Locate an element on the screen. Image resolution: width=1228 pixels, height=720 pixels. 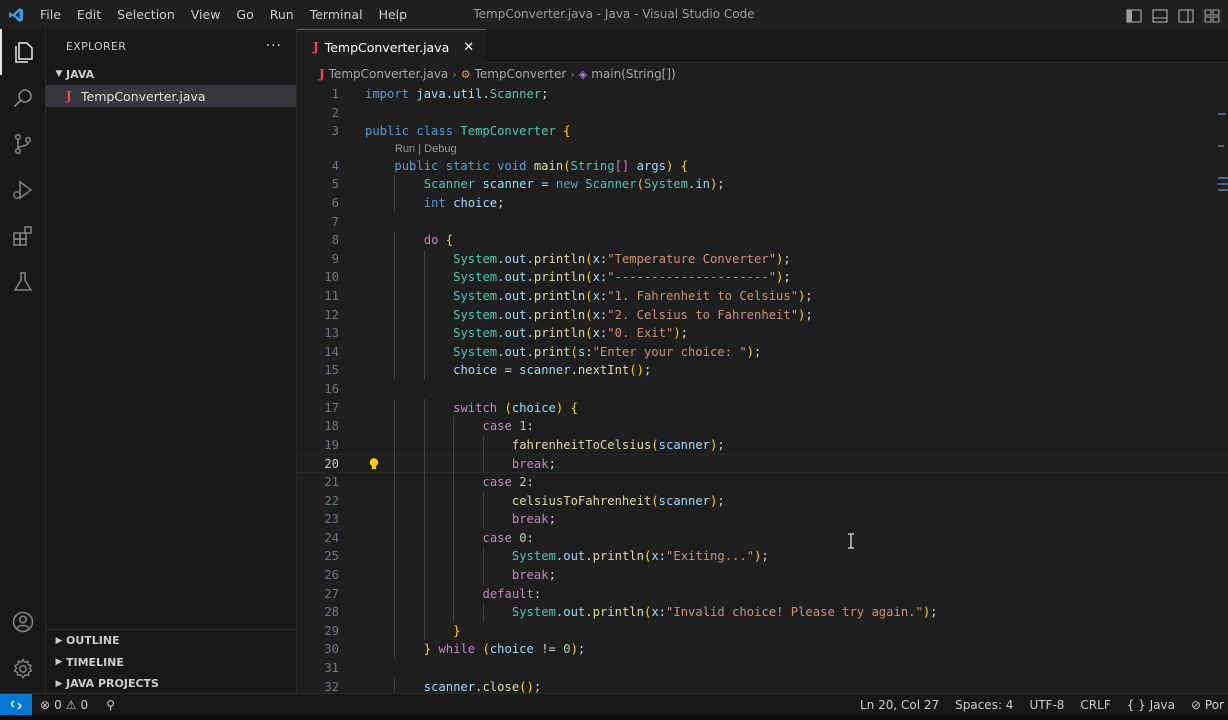
code-text: case 0: is located at coordinates (508, 537).